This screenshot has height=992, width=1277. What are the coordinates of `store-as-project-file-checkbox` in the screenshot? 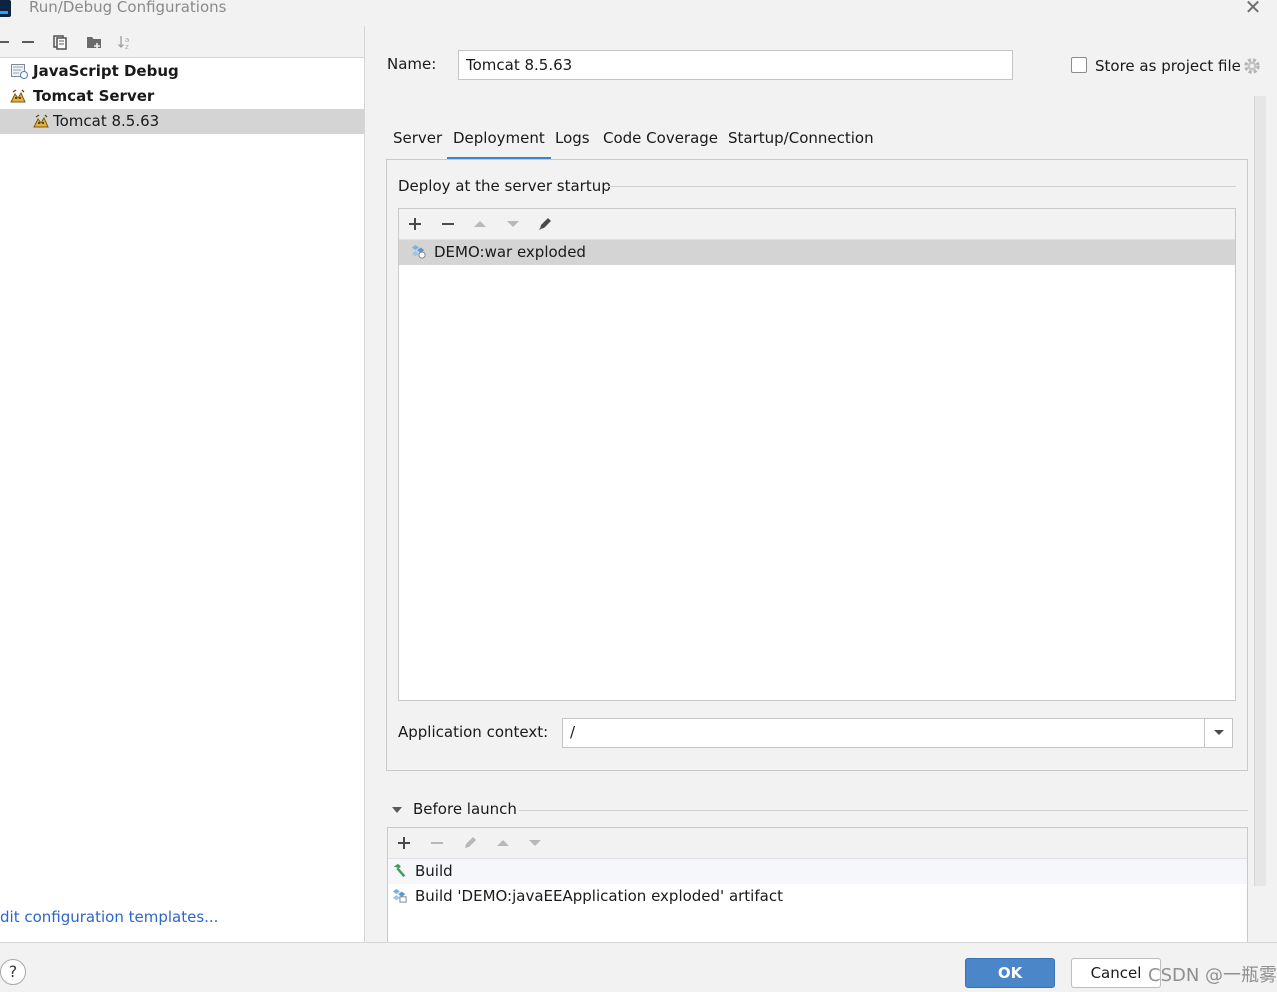 It's located at (1079, 65).